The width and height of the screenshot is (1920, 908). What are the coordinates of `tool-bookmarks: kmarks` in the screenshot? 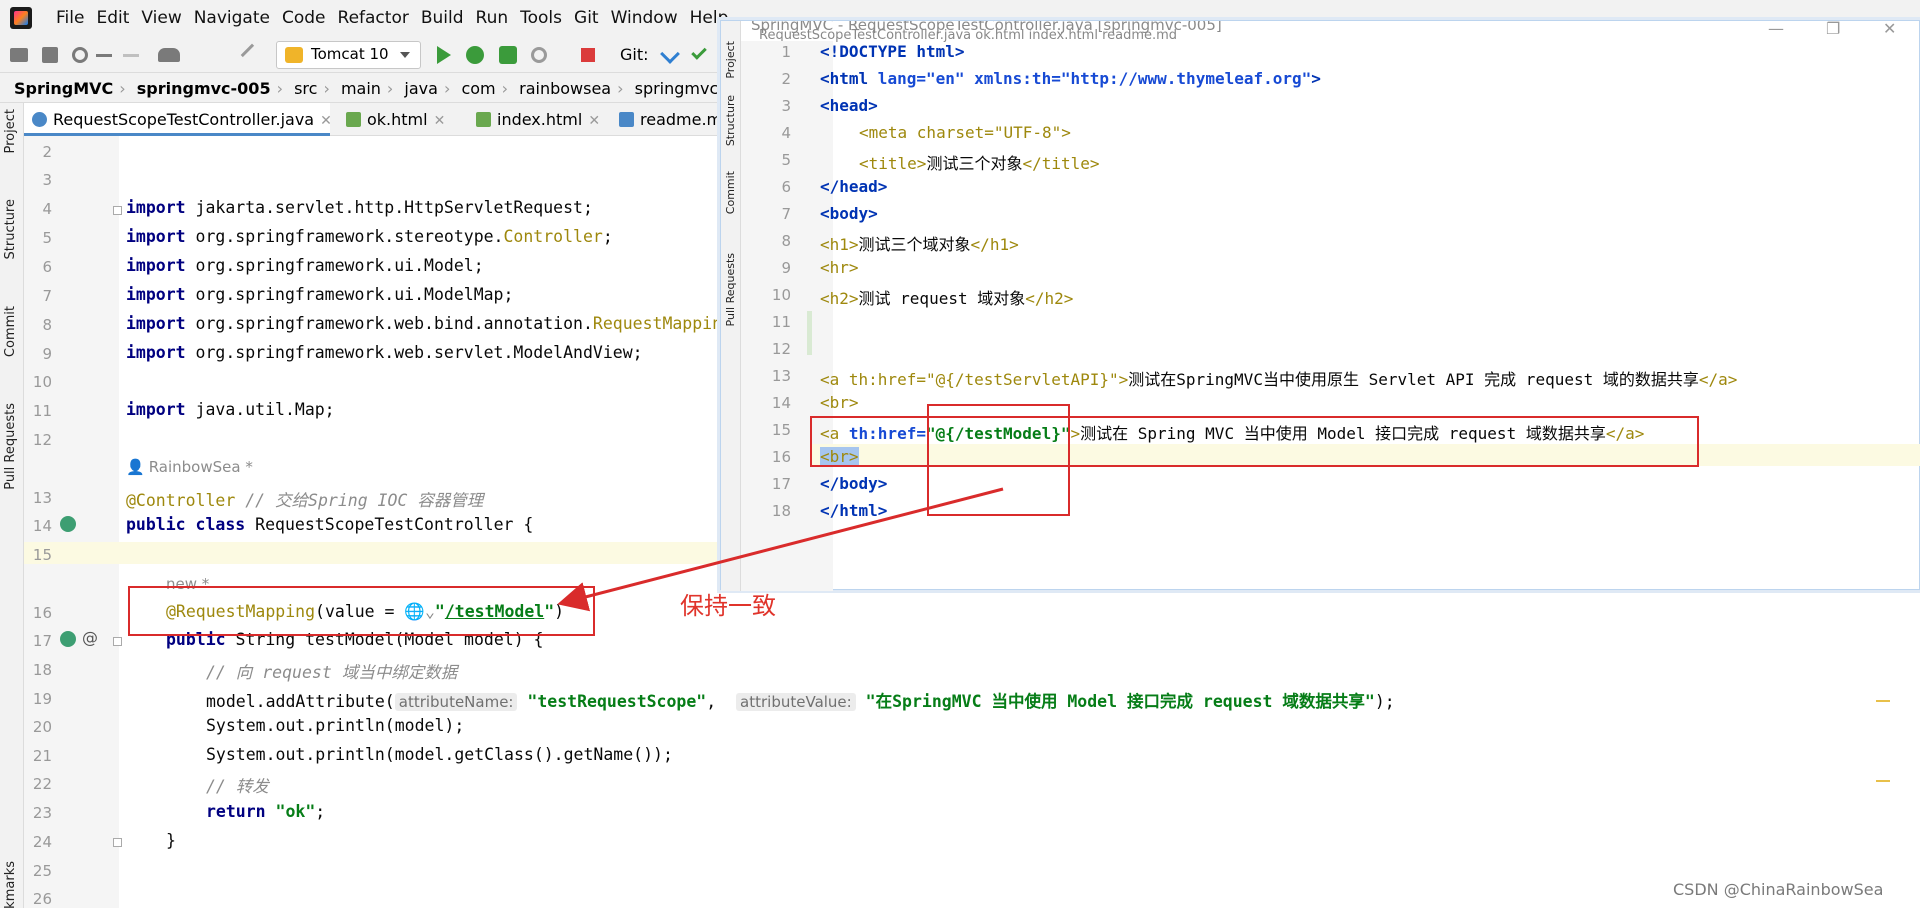 It's located at (10, 884).